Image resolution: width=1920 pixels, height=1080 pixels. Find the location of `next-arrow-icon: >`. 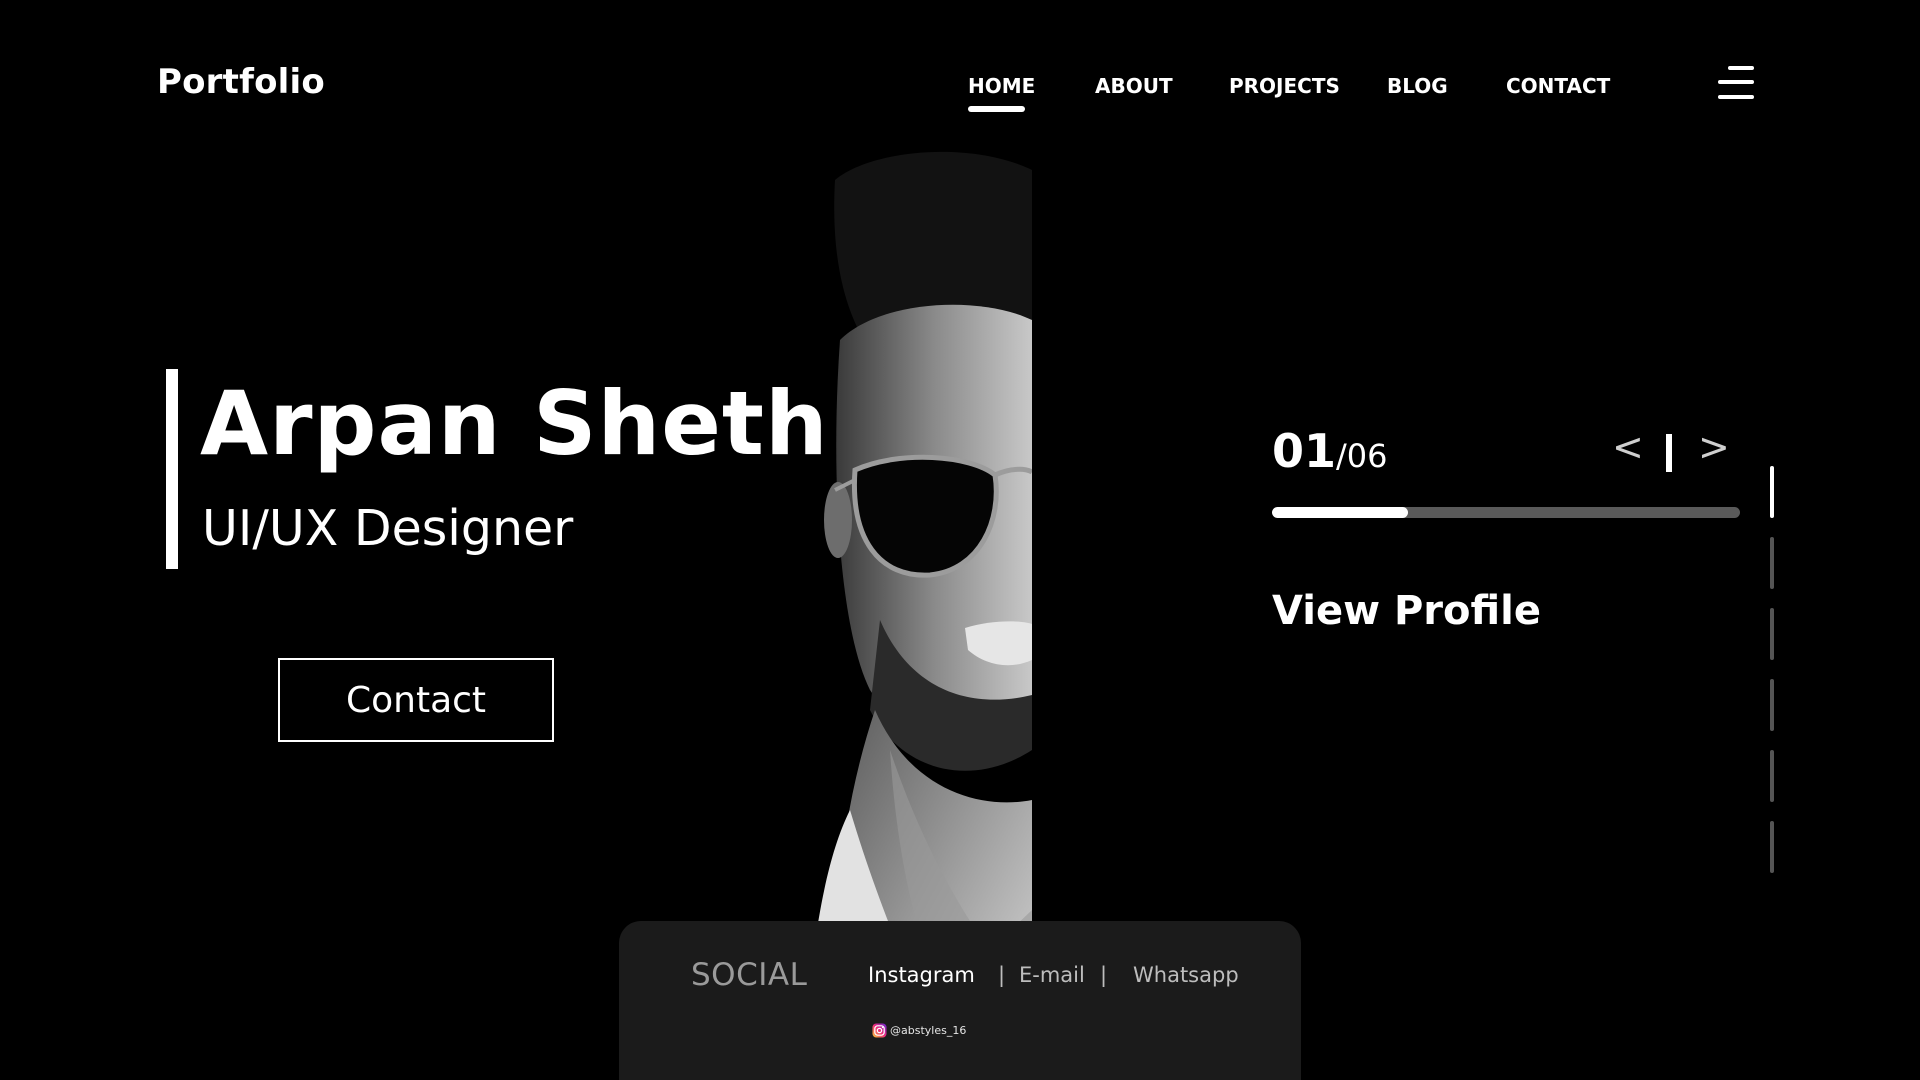

next-arrow-icon: > is located at coordinates (1714, 447).